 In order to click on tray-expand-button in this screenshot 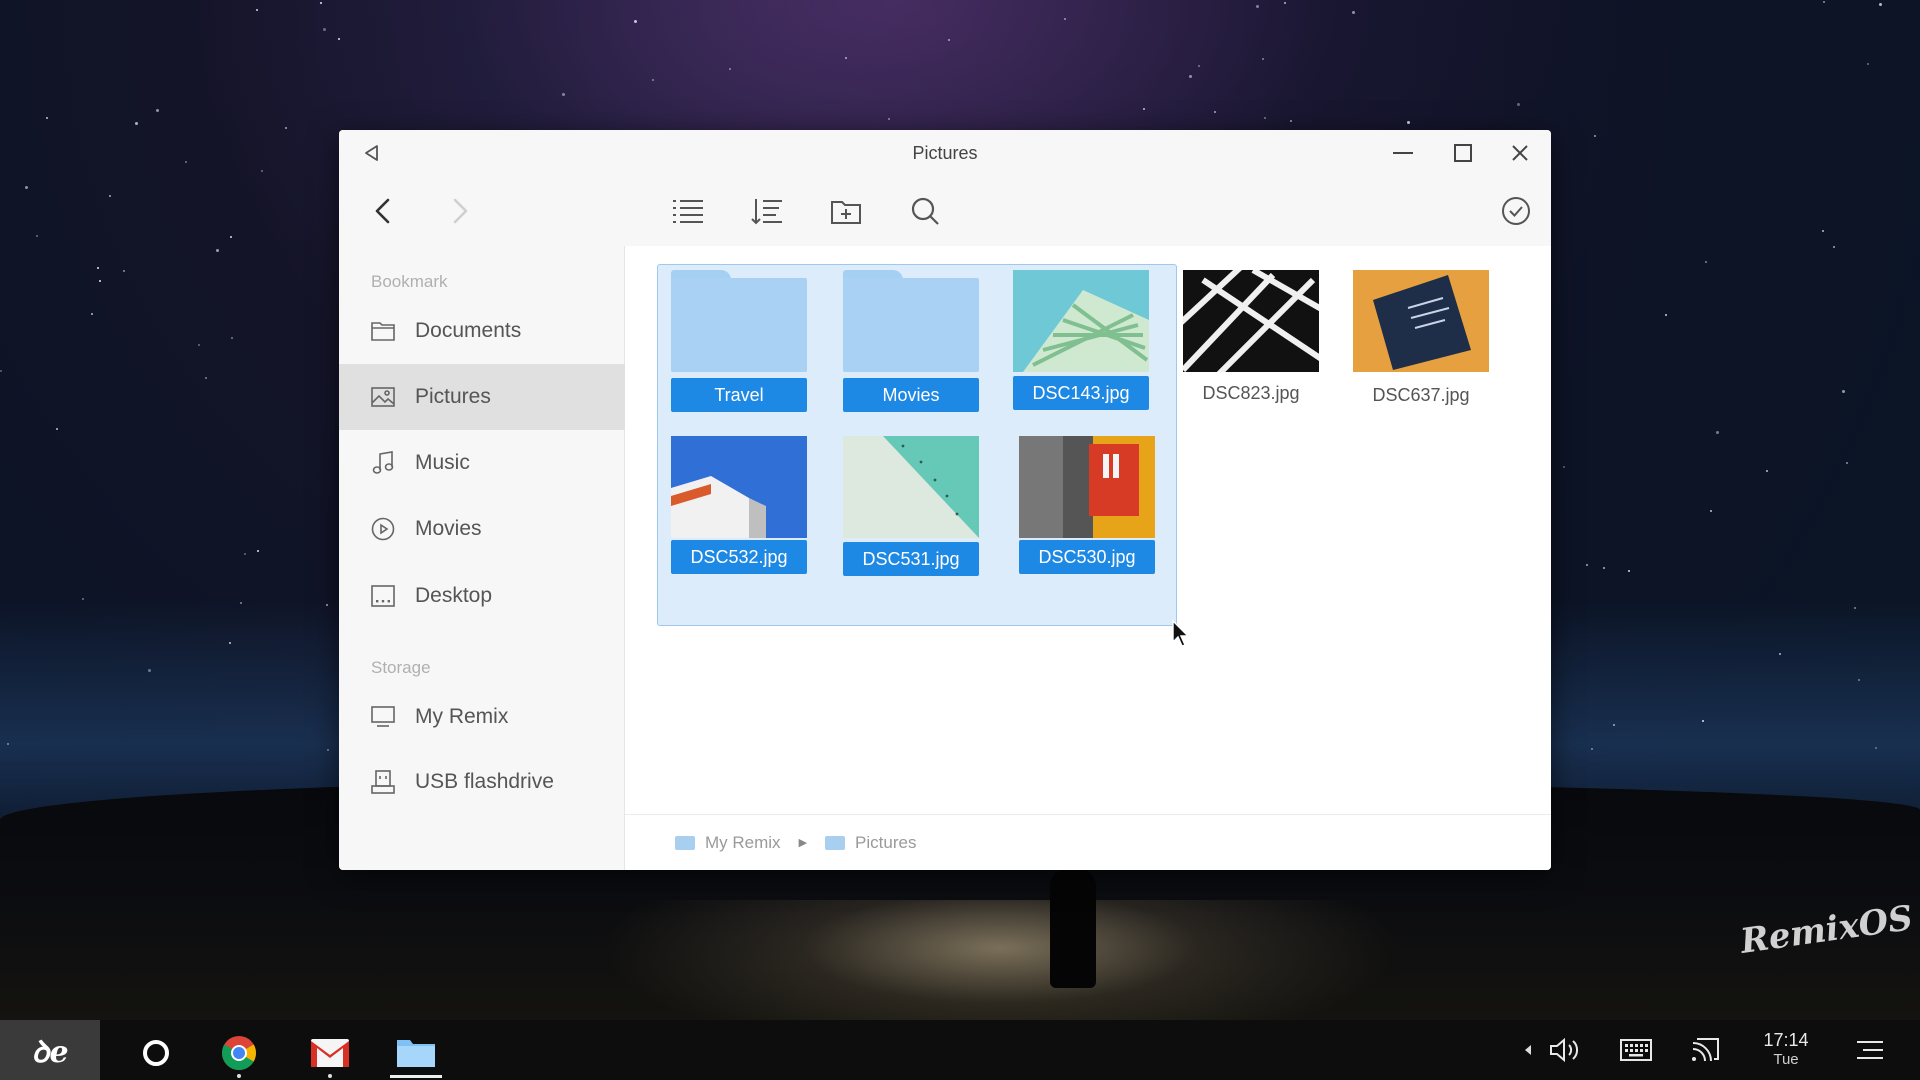, I will do `click(1528, 1050)`.